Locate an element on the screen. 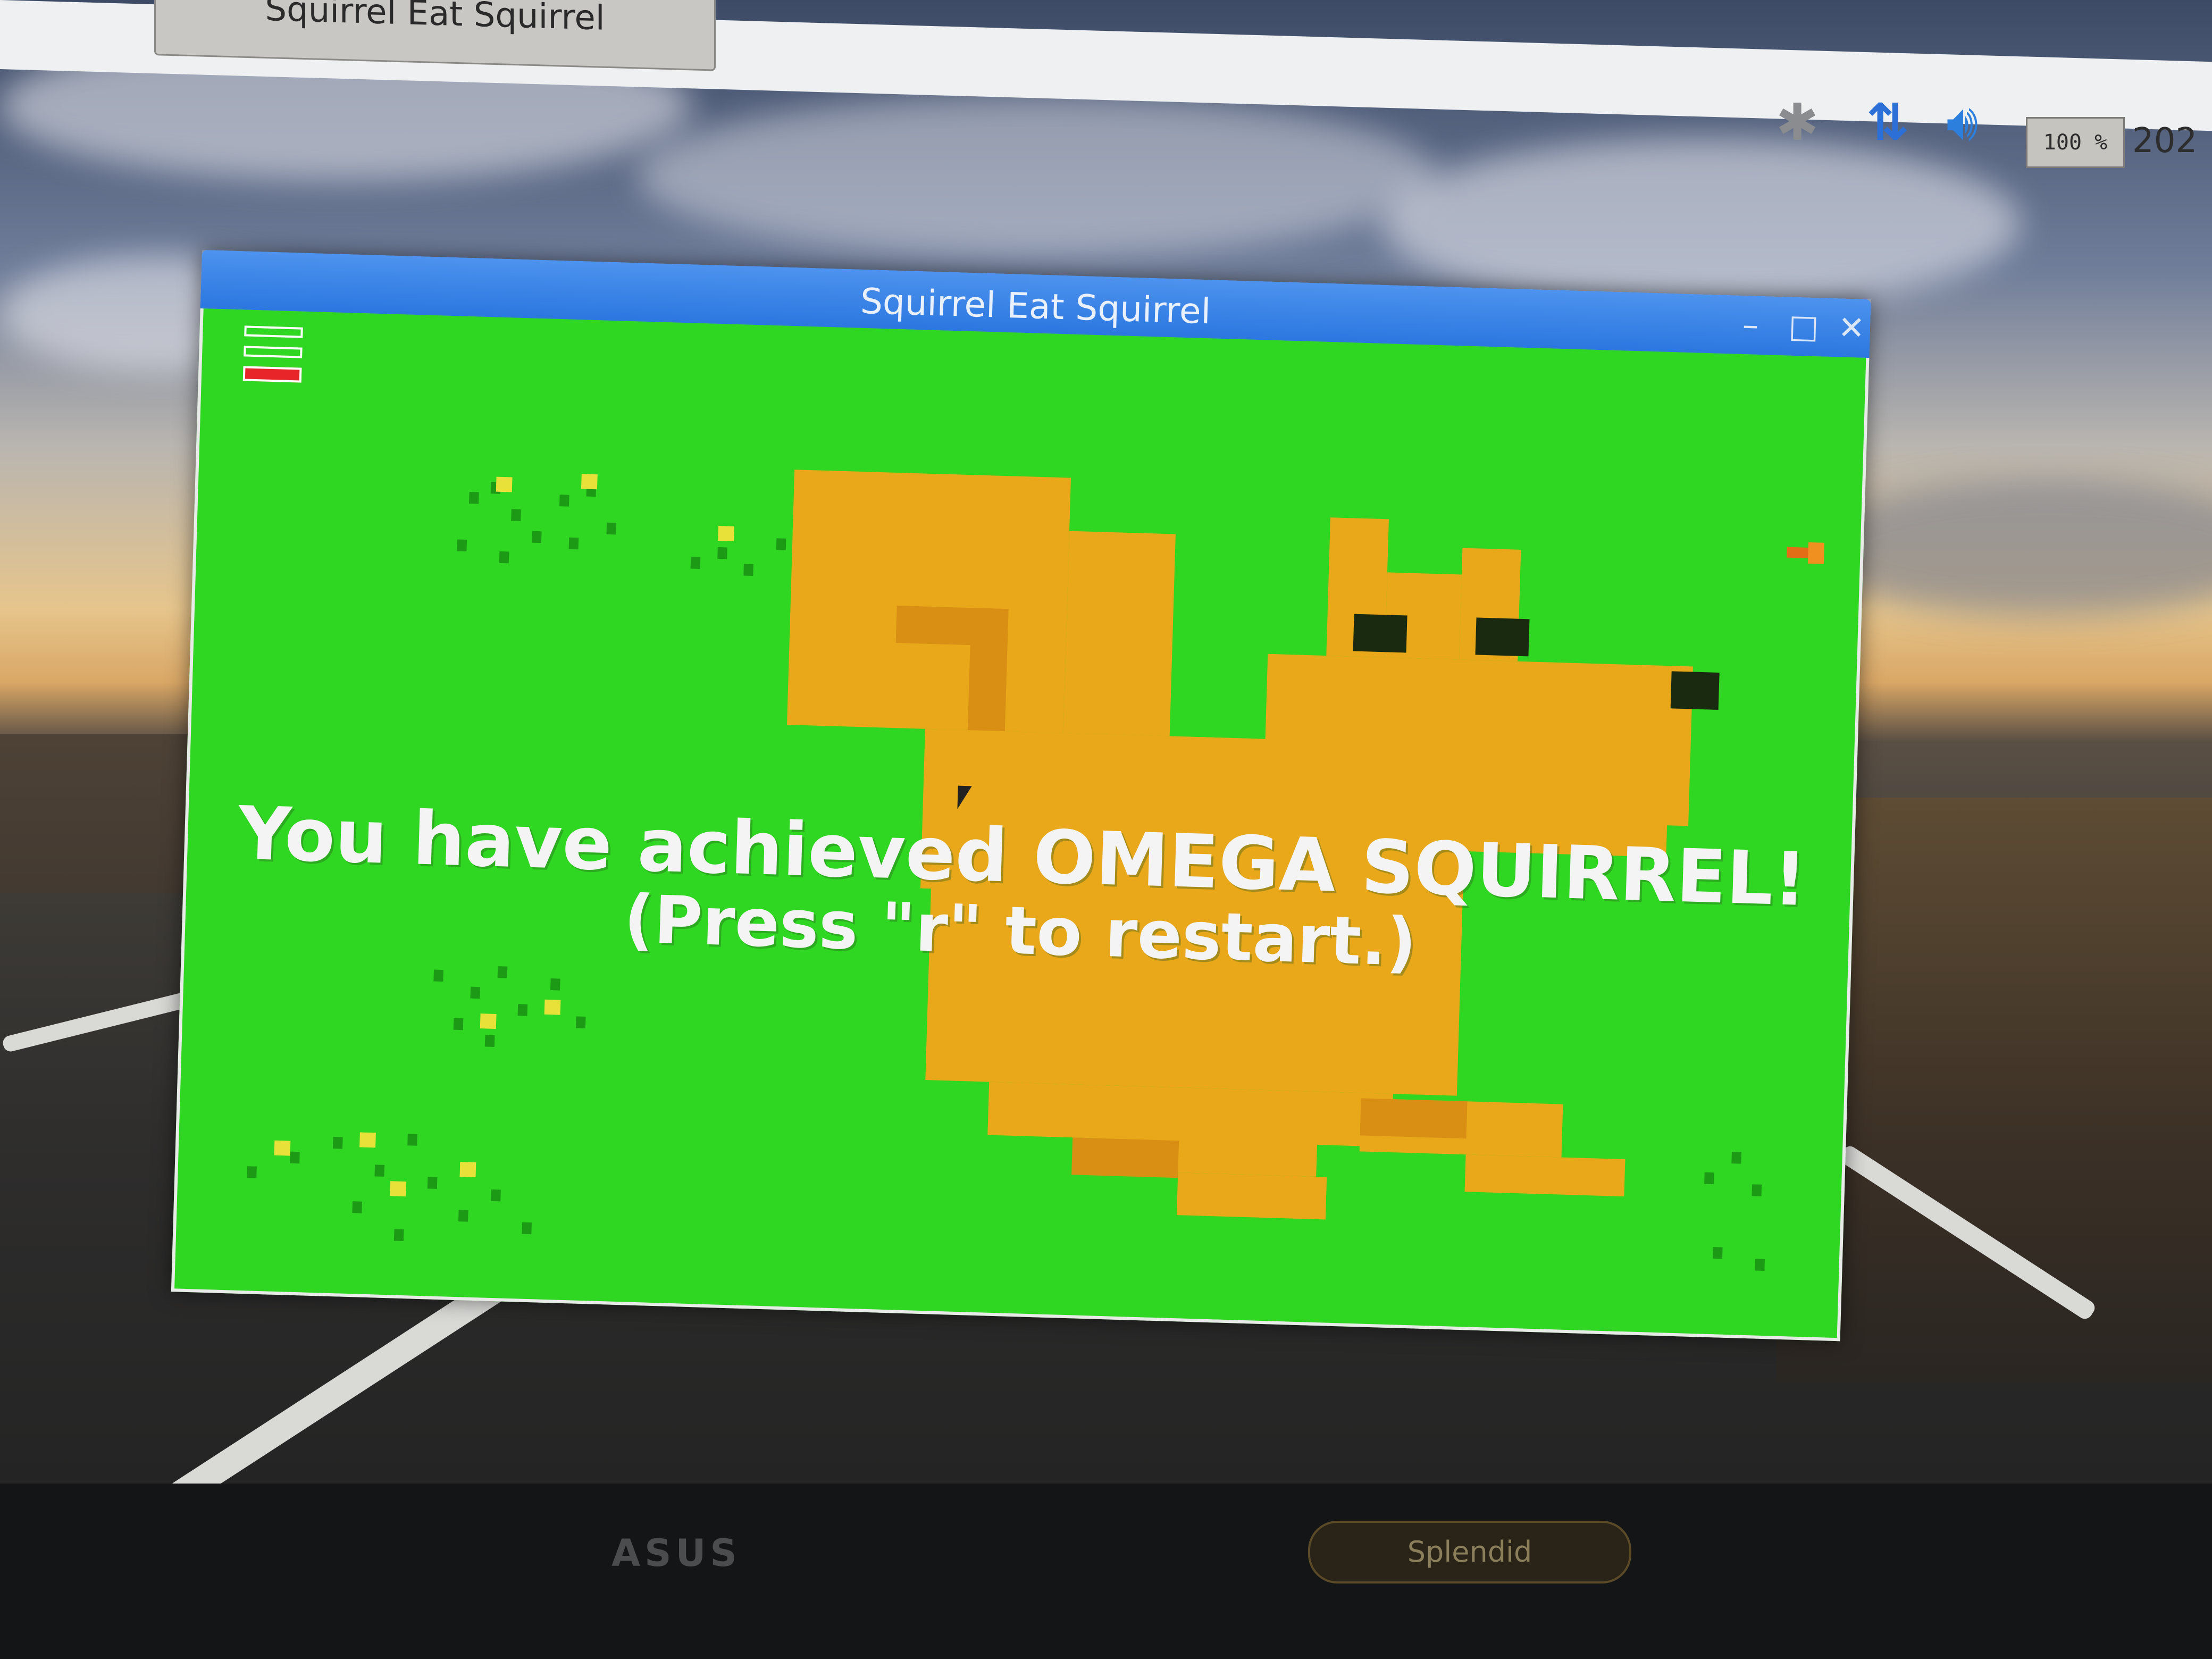 This screenshot has width=2212, height=1659. enemy-squirrel is located at coordinates (1808, 553).